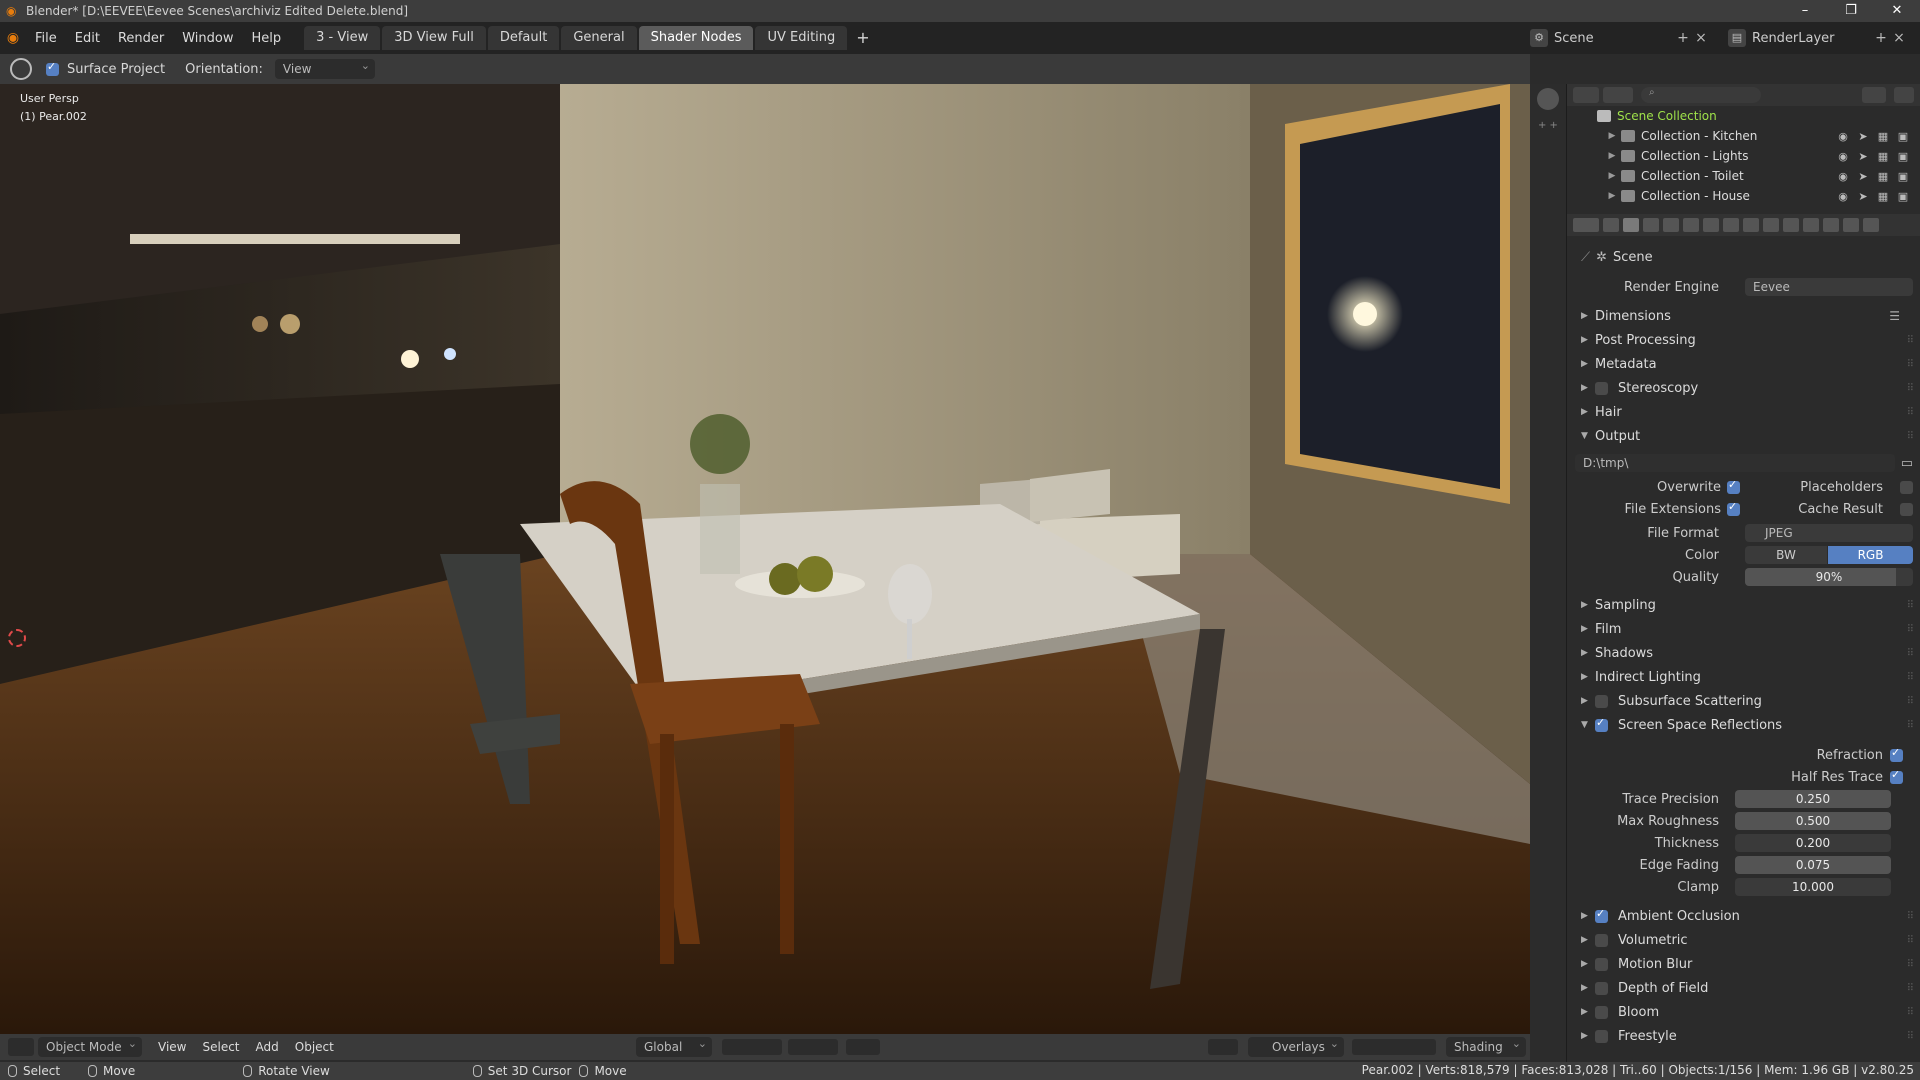 The image size is (1920, 1080). What do you see at coordinates (1601, 1036) in the screenshot?
I see `freestyle-checkbox` at bounding box center [1601, 1036].